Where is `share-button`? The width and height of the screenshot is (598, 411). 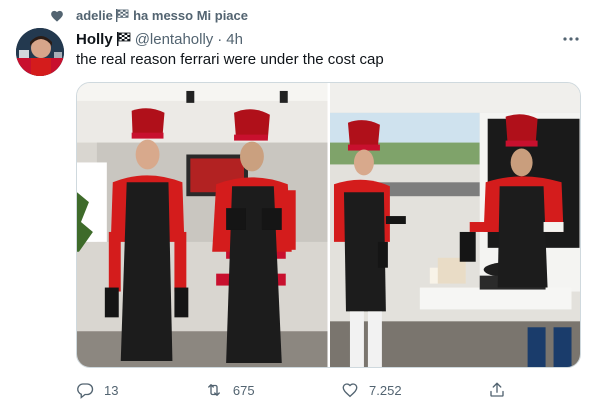 share-button is located at coordinates (497, 390).